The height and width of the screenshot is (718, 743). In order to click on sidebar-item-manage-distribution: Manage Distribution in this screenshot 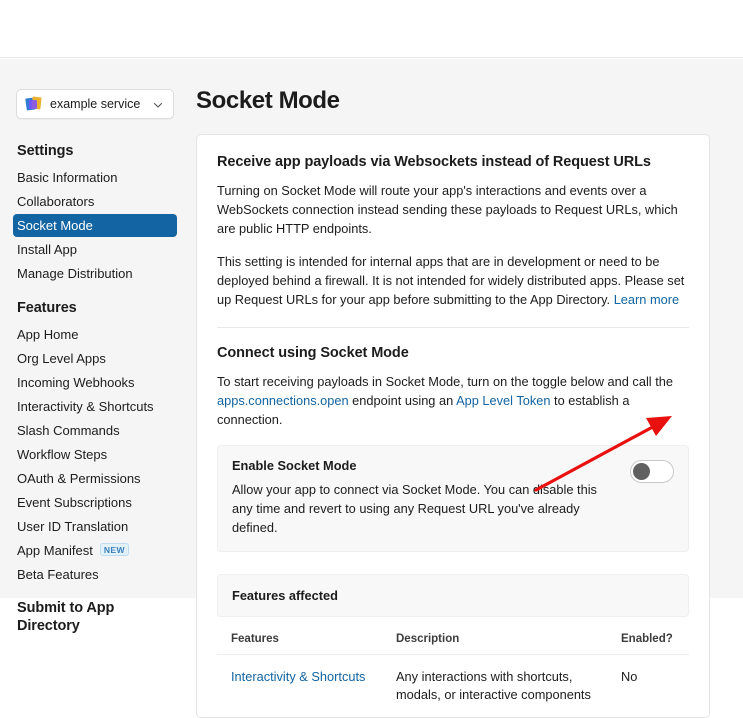, I will do `click(95, 273)`.